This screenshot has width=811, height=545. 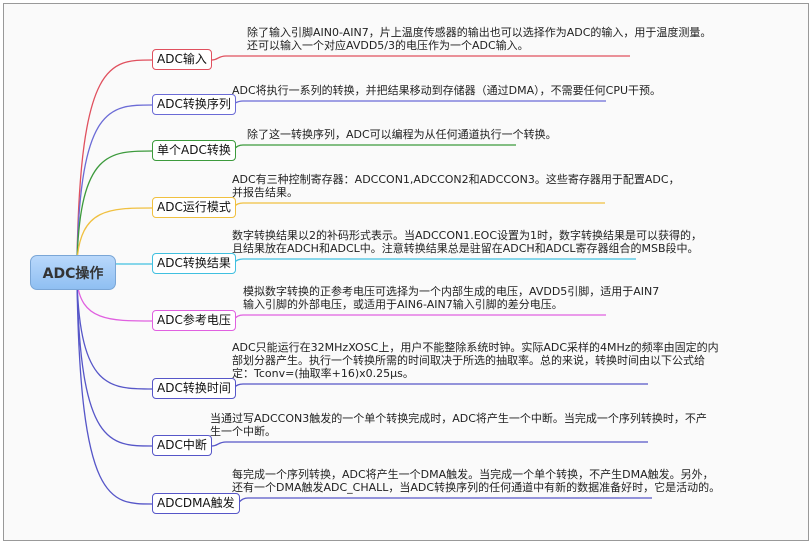 I want to click on branch-label: ADC输入, so click(x=182, y=59).